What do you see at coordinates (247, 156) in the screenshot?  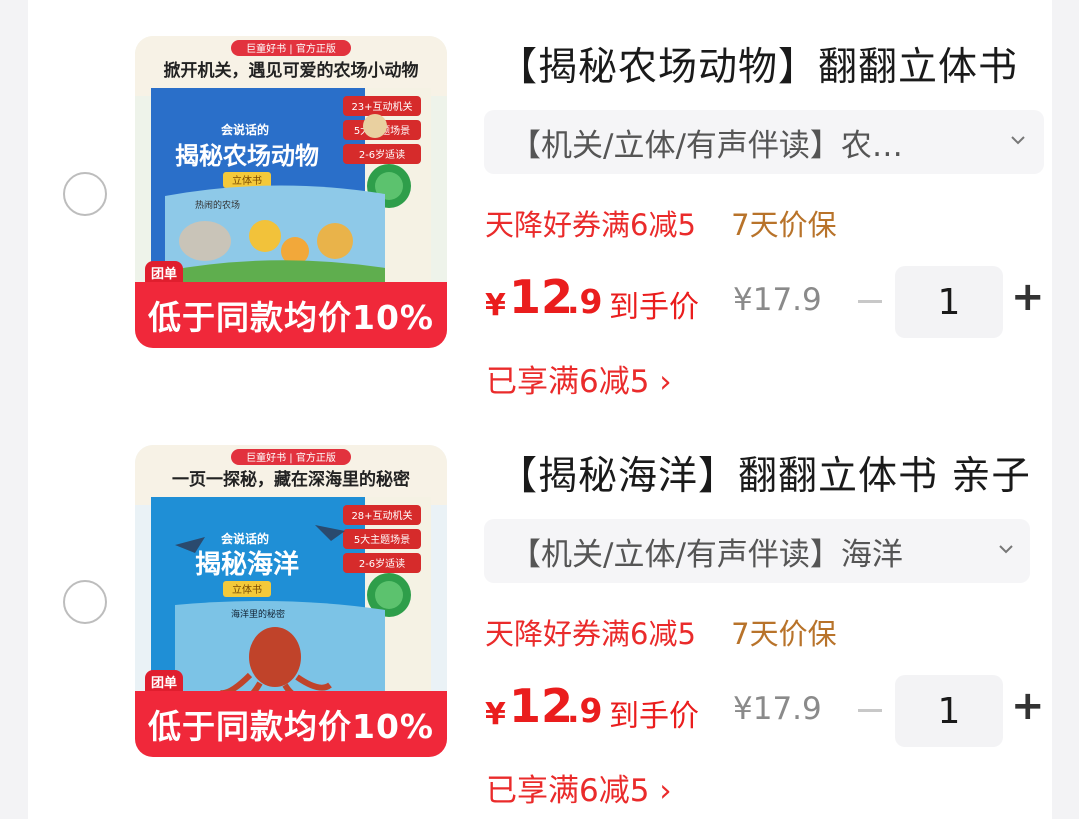 I see `book-title-text: 揭秘农场动物` at bounding box center [247, 156].